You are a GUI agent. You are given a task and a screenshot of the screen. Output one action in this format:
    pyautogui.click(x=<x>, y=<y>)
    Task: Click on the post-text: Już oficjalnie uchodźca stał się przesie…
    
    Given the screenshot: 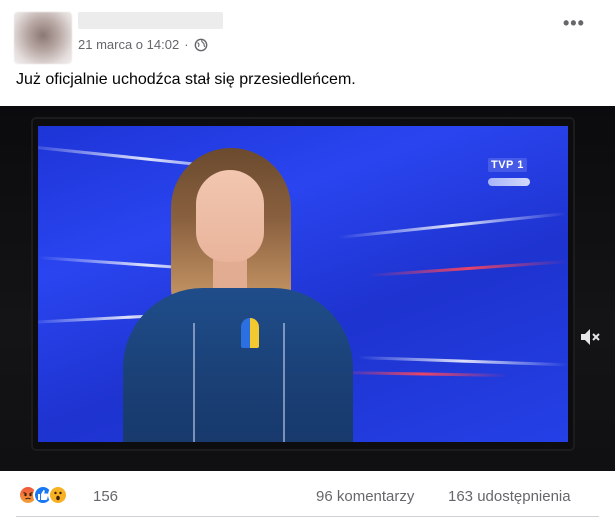 What is the action you would take?
    pyautogui.click(x=186, y=79)
    